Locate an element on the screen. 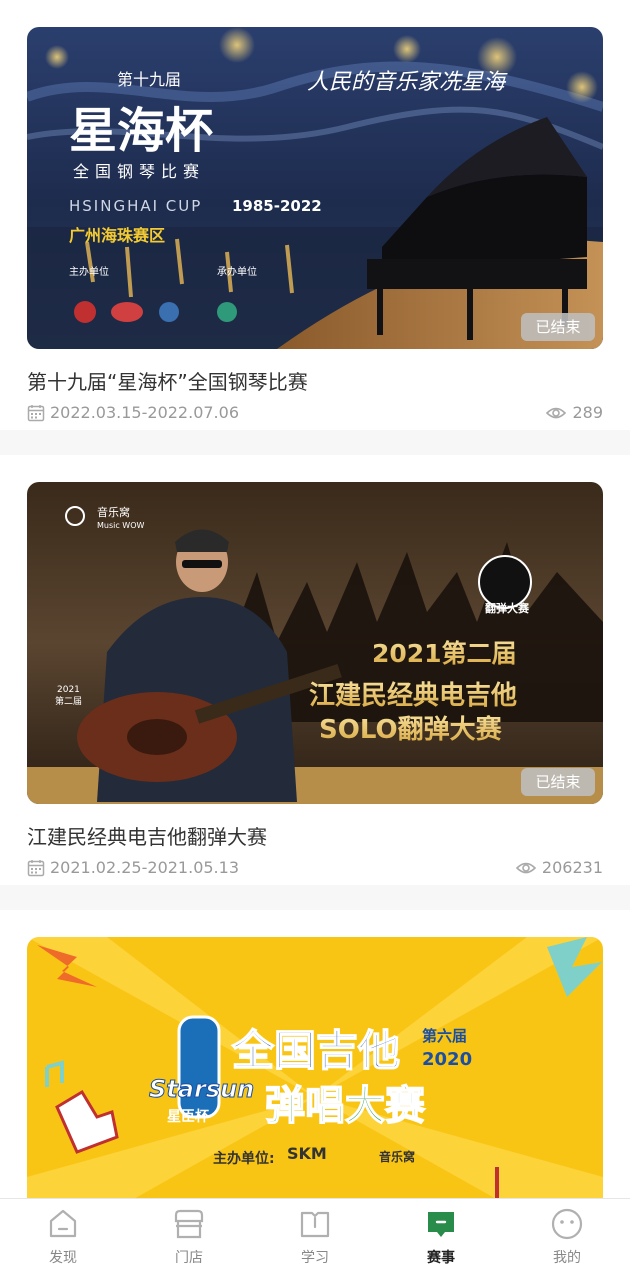 The height and width of the screenshot is (1281, 630). book-icon is located at coordinates (315, 1224).